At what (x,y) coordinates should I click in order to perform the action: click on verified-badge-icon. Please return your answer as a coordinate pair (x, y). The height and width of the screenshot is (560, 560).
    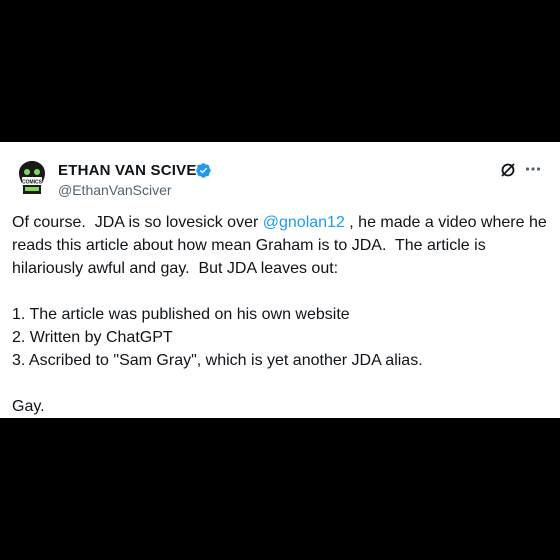
    Looking at the image, I should click on (203, 170).